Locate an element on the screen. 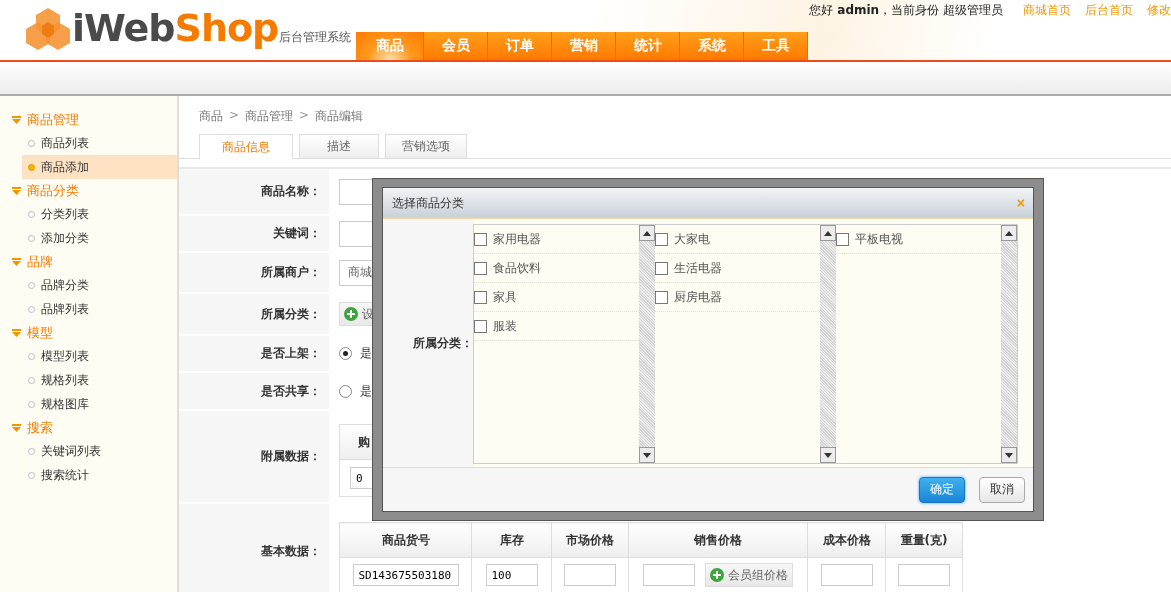 The width and height of the screenshot is (1171, 592). table-header-cell: 市场价格 is located at coordinates (590, 540).